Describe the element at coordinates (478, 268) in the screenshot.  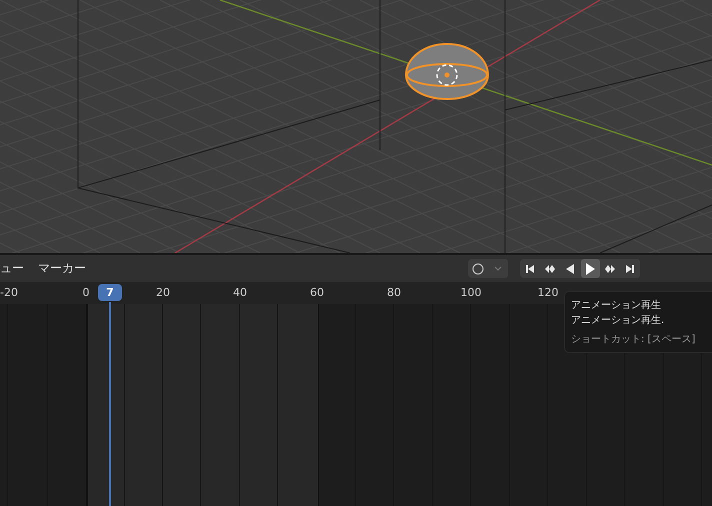
I see `circle-icon` at that location.